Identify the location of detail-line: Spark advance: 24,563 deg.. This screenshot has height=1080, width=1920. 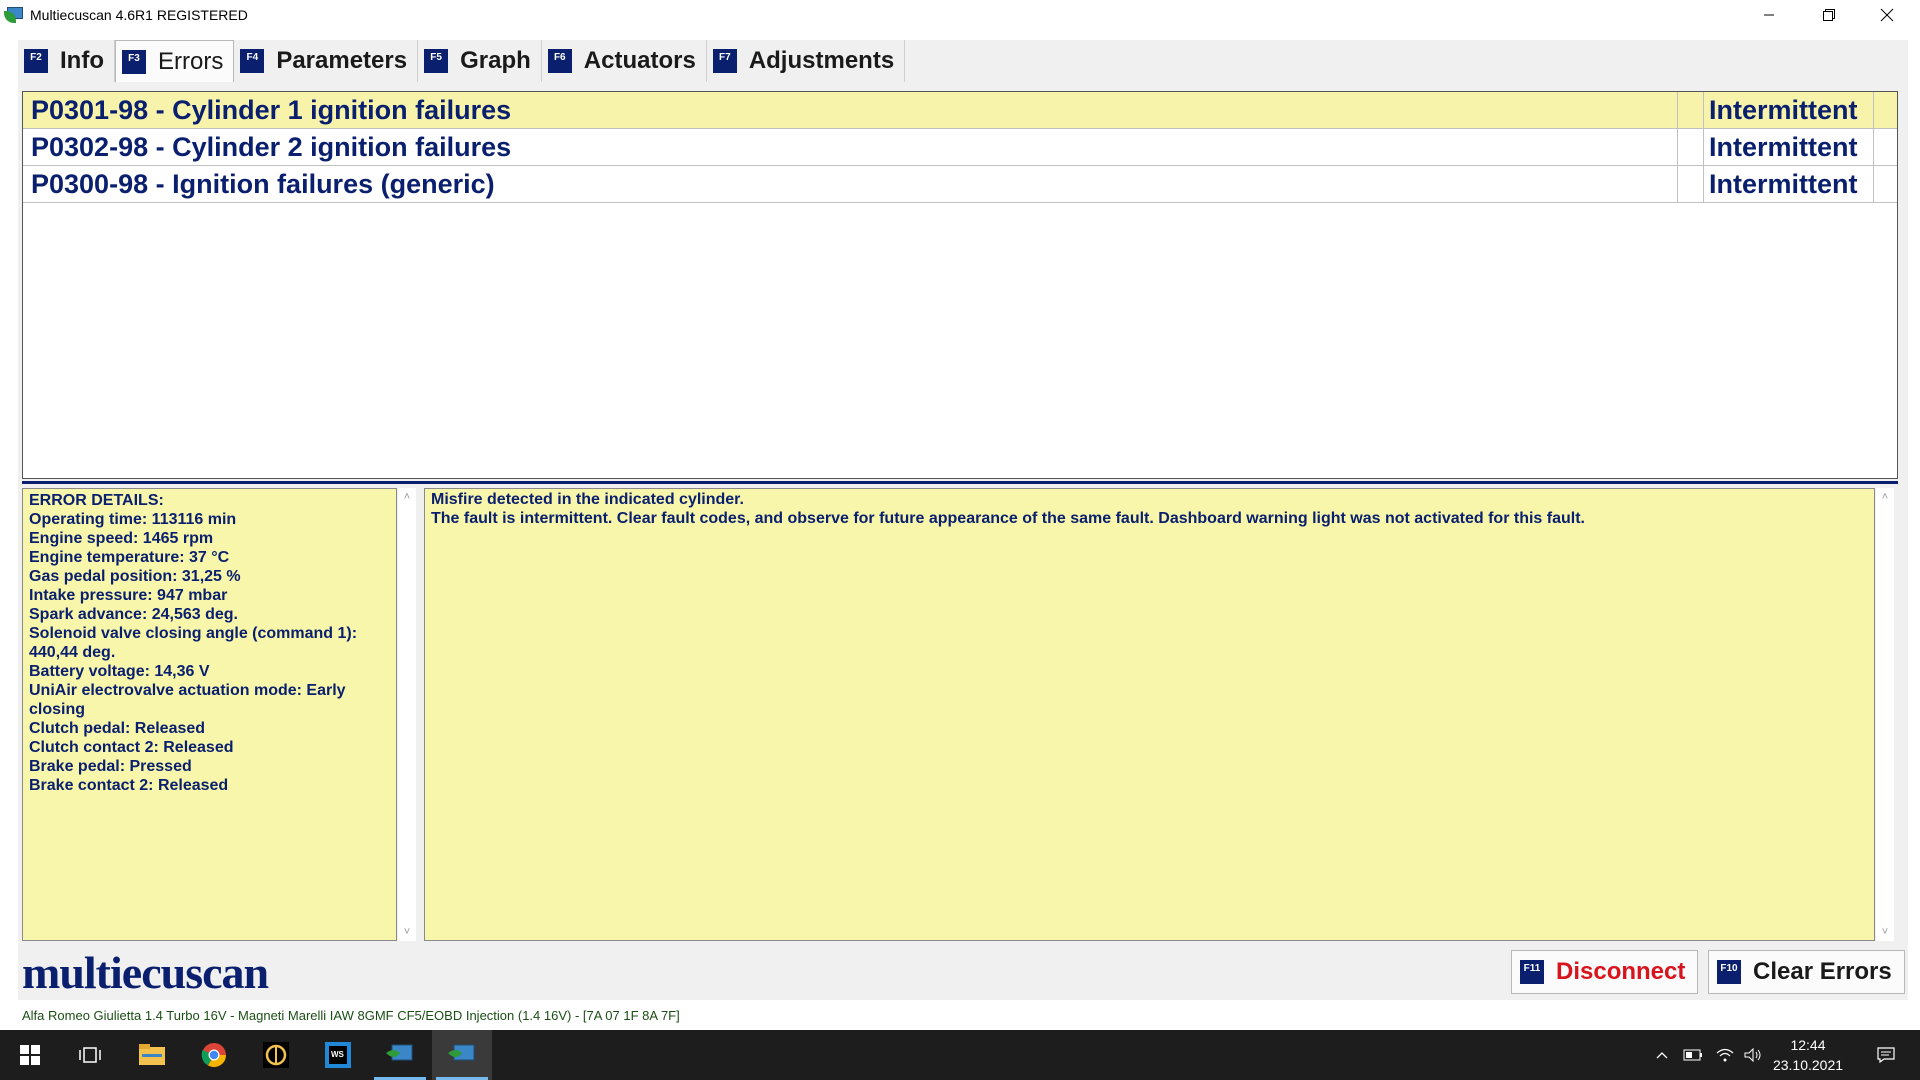
(133, 614).